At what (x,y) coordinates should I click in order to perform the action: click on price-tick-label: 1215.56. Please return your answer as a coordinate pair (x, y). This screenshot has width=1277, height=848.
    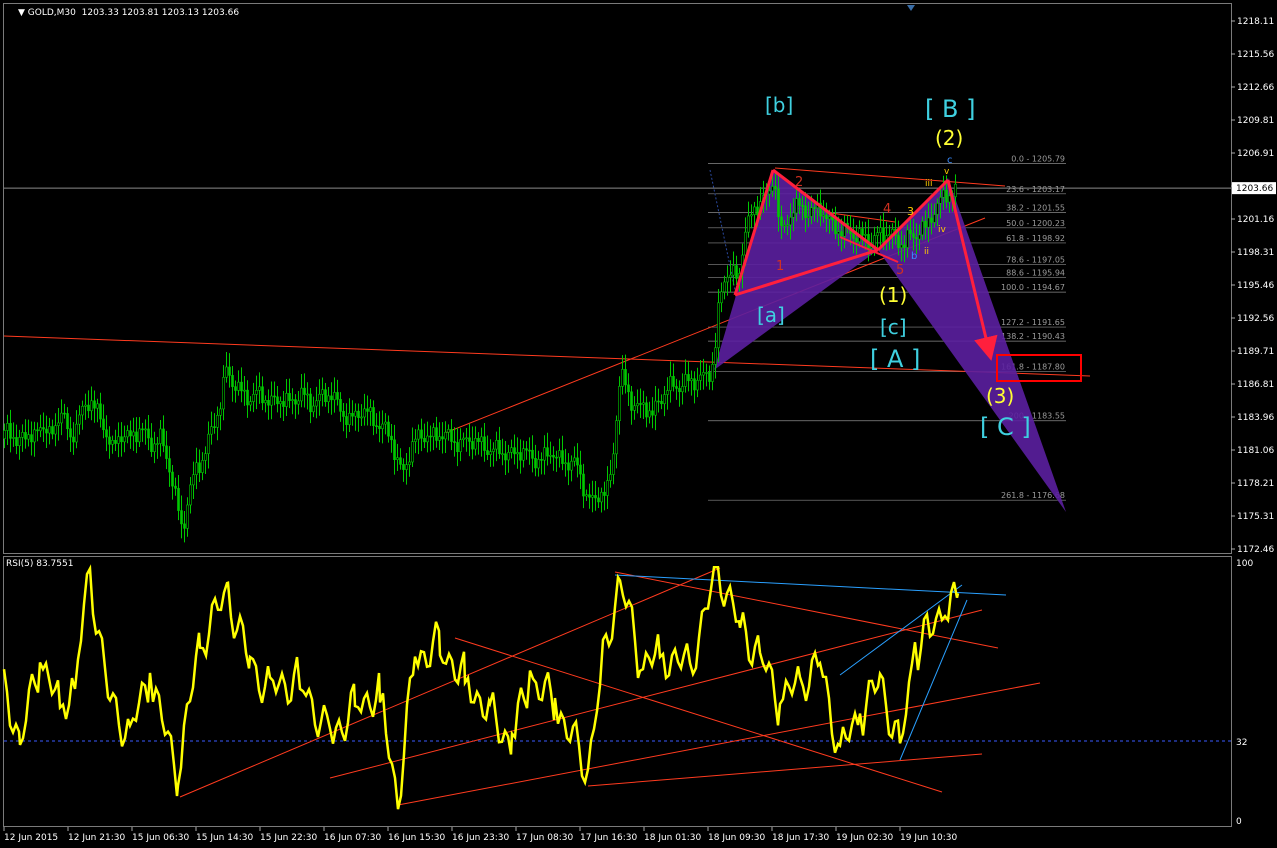
    Looking at the image, I should click on (1255, 55).